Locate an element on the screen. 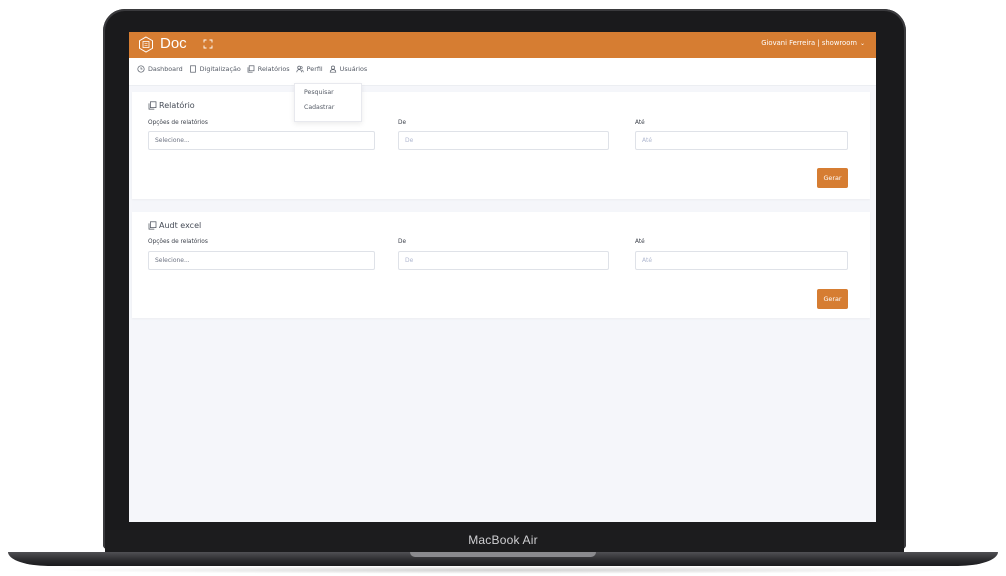  perfil-dropdown: Pesquisar Cadastrar is located at coordinates (328, 102).